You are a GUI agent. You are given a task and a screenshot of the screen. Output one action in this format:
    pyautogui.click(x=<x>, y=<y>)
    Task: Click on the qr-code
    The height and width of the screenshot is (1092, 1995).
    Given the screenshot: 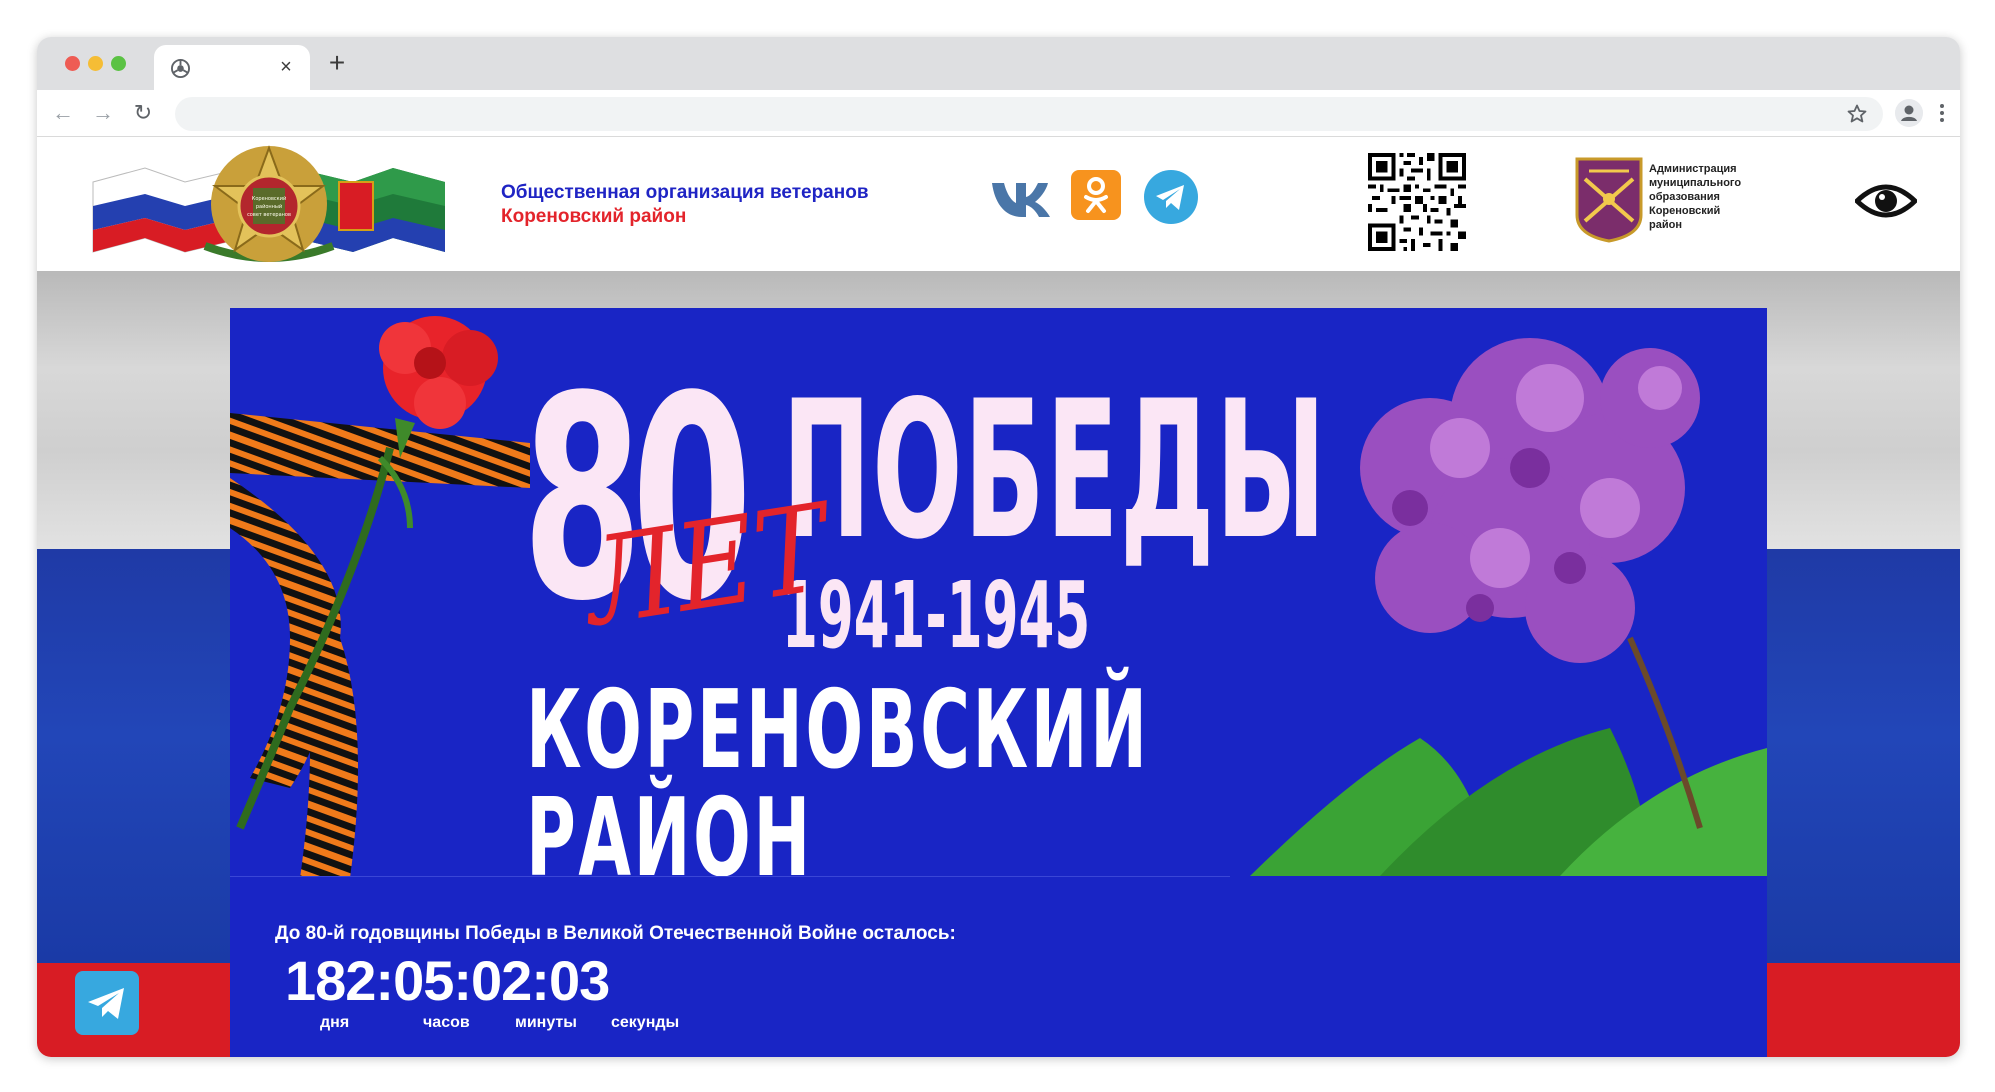 What is the action you would take?
    pyautogui.click(x=1417, y=202)
    